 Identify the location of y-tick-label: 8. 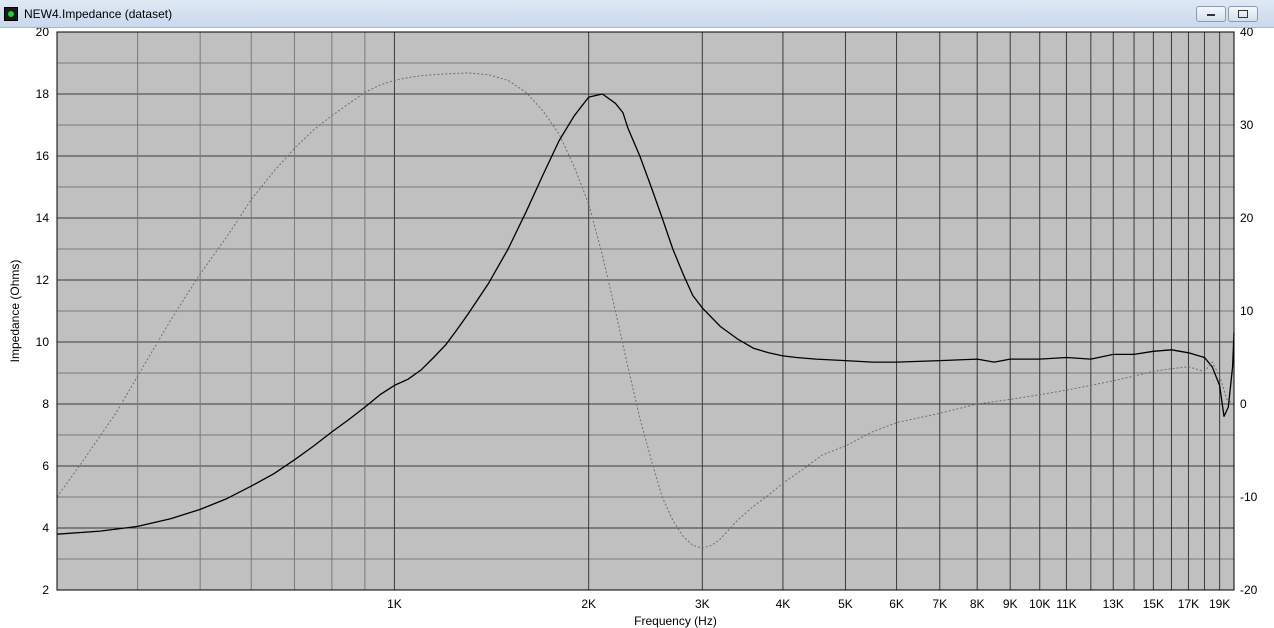
(45, 404).